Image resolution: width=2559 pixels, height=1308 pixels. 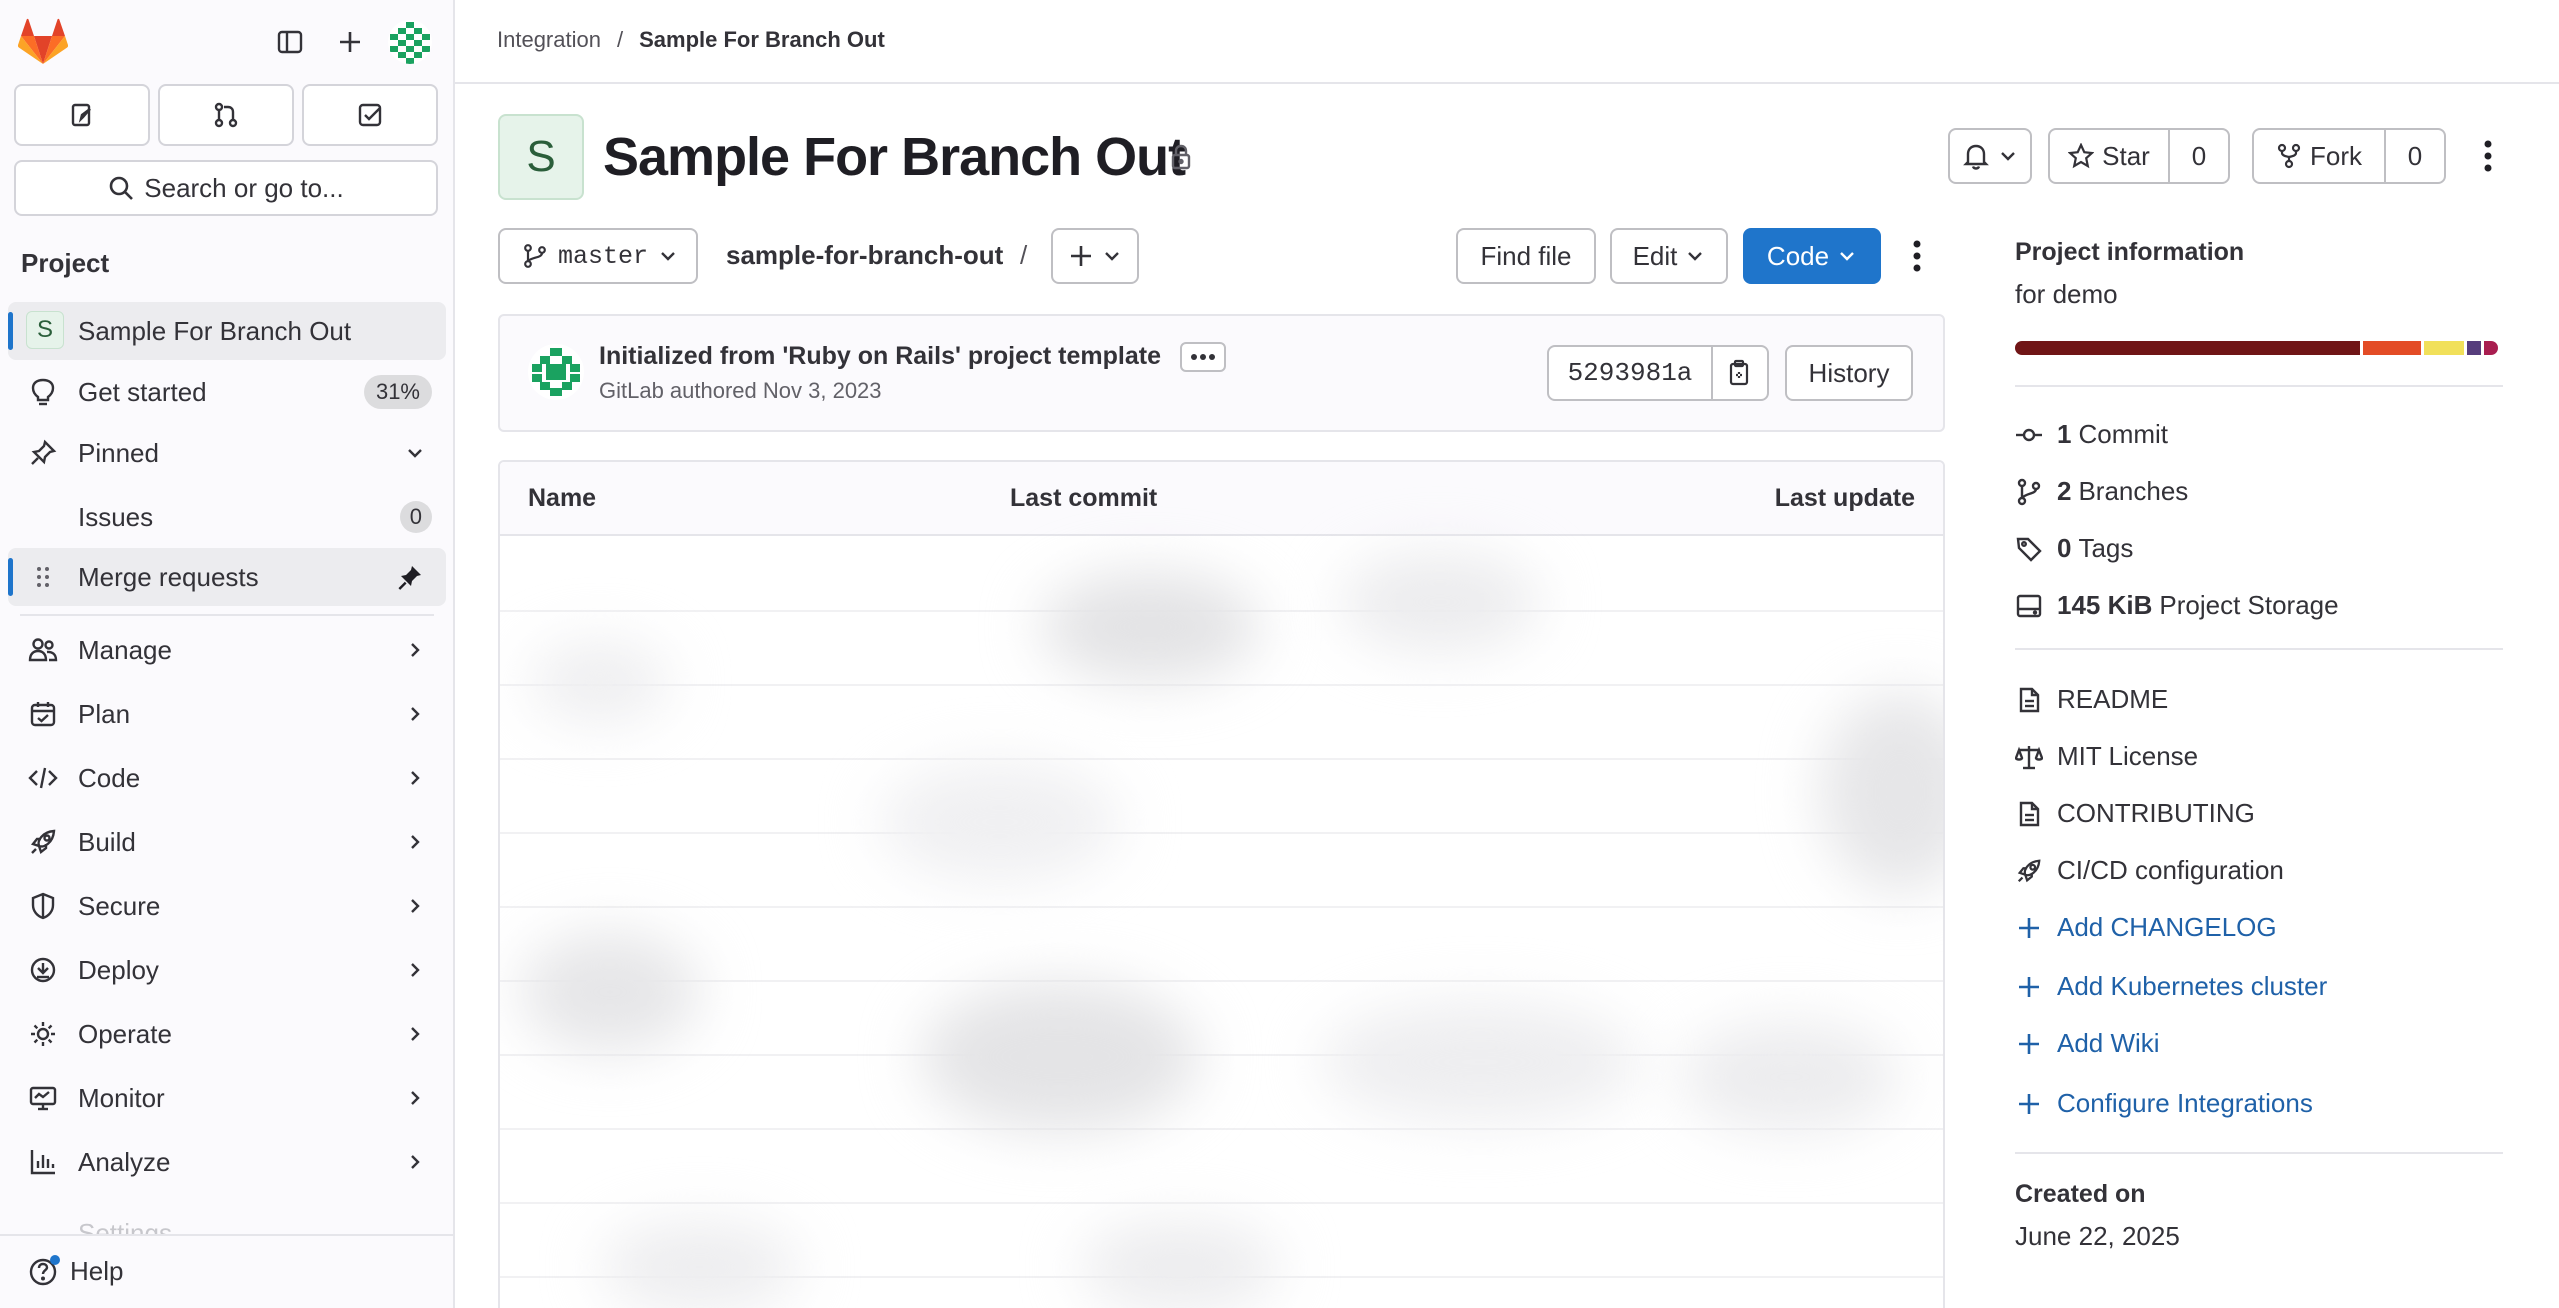 What do you see at coordinates (1526, 256) in the screenshot?
I see `find-file-button: Find file` at bounding box center [1526, 256].